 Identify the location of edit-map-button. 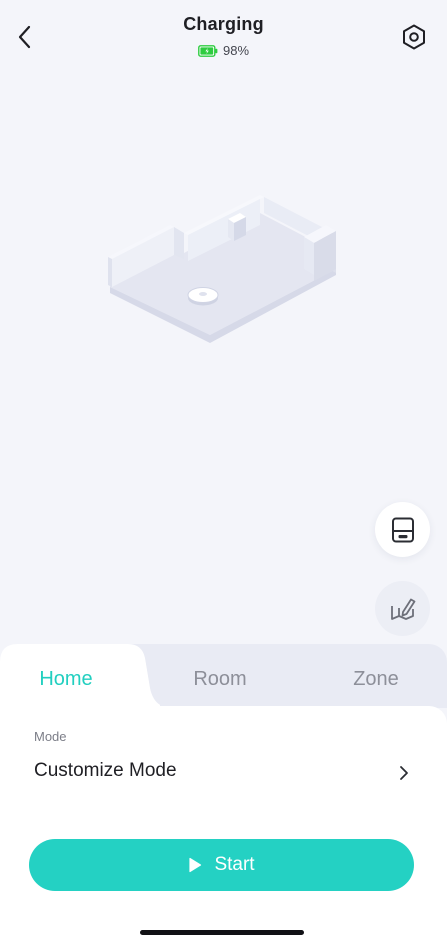
(402, 608).